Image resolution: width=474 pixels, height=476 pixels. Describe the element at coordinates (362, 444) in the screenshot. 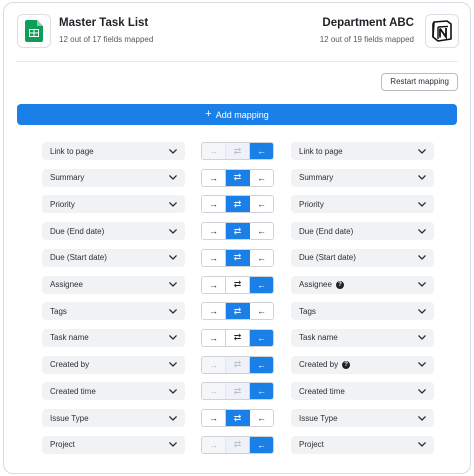

I see `destination-field-select: Project` at that location.